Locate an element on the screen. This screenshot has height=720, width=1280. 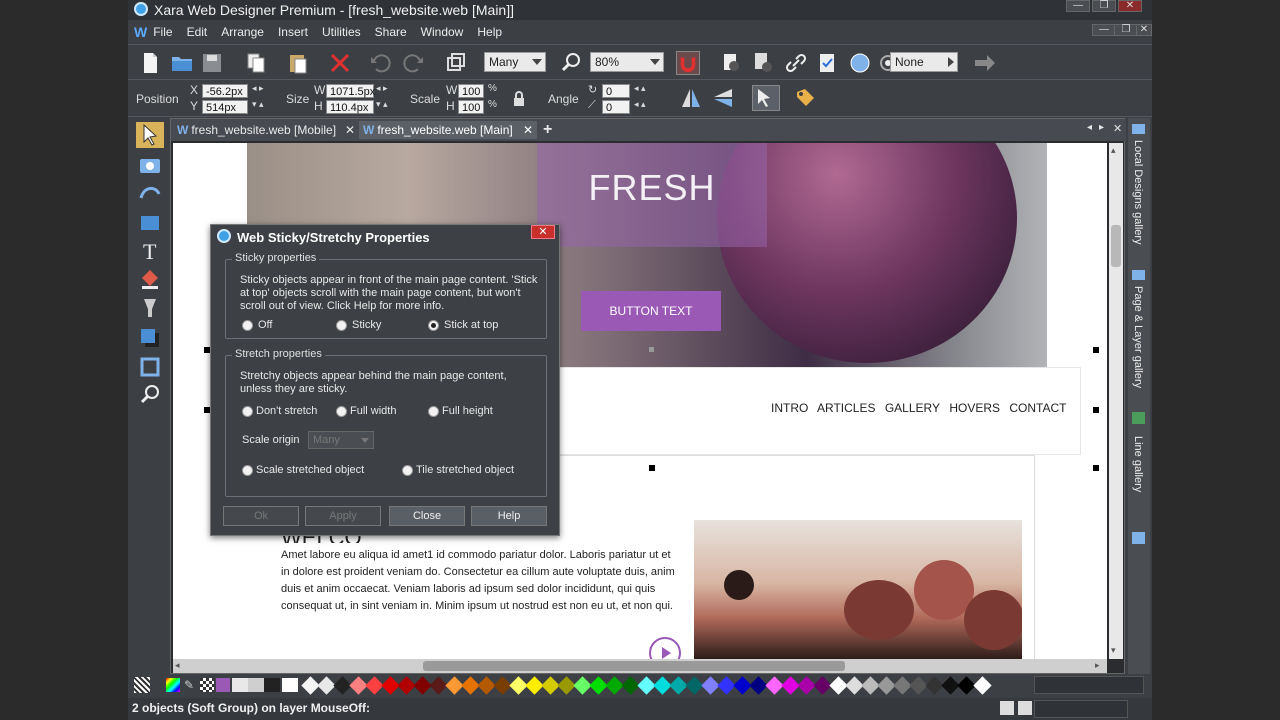
tab-mobile: Wfresh_website.web [Mobile] ✕ is located at coordinates (266, 130).